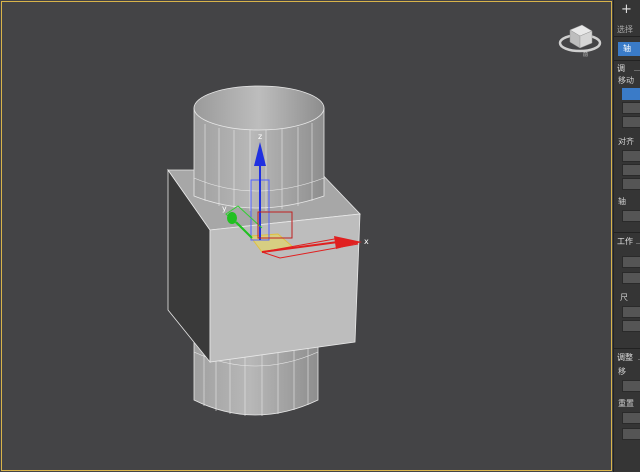 Image resolution: width=640 pixels, height=472 pixels. I want to click on tab-hierarchy-label: 轴, so click(627, 48).